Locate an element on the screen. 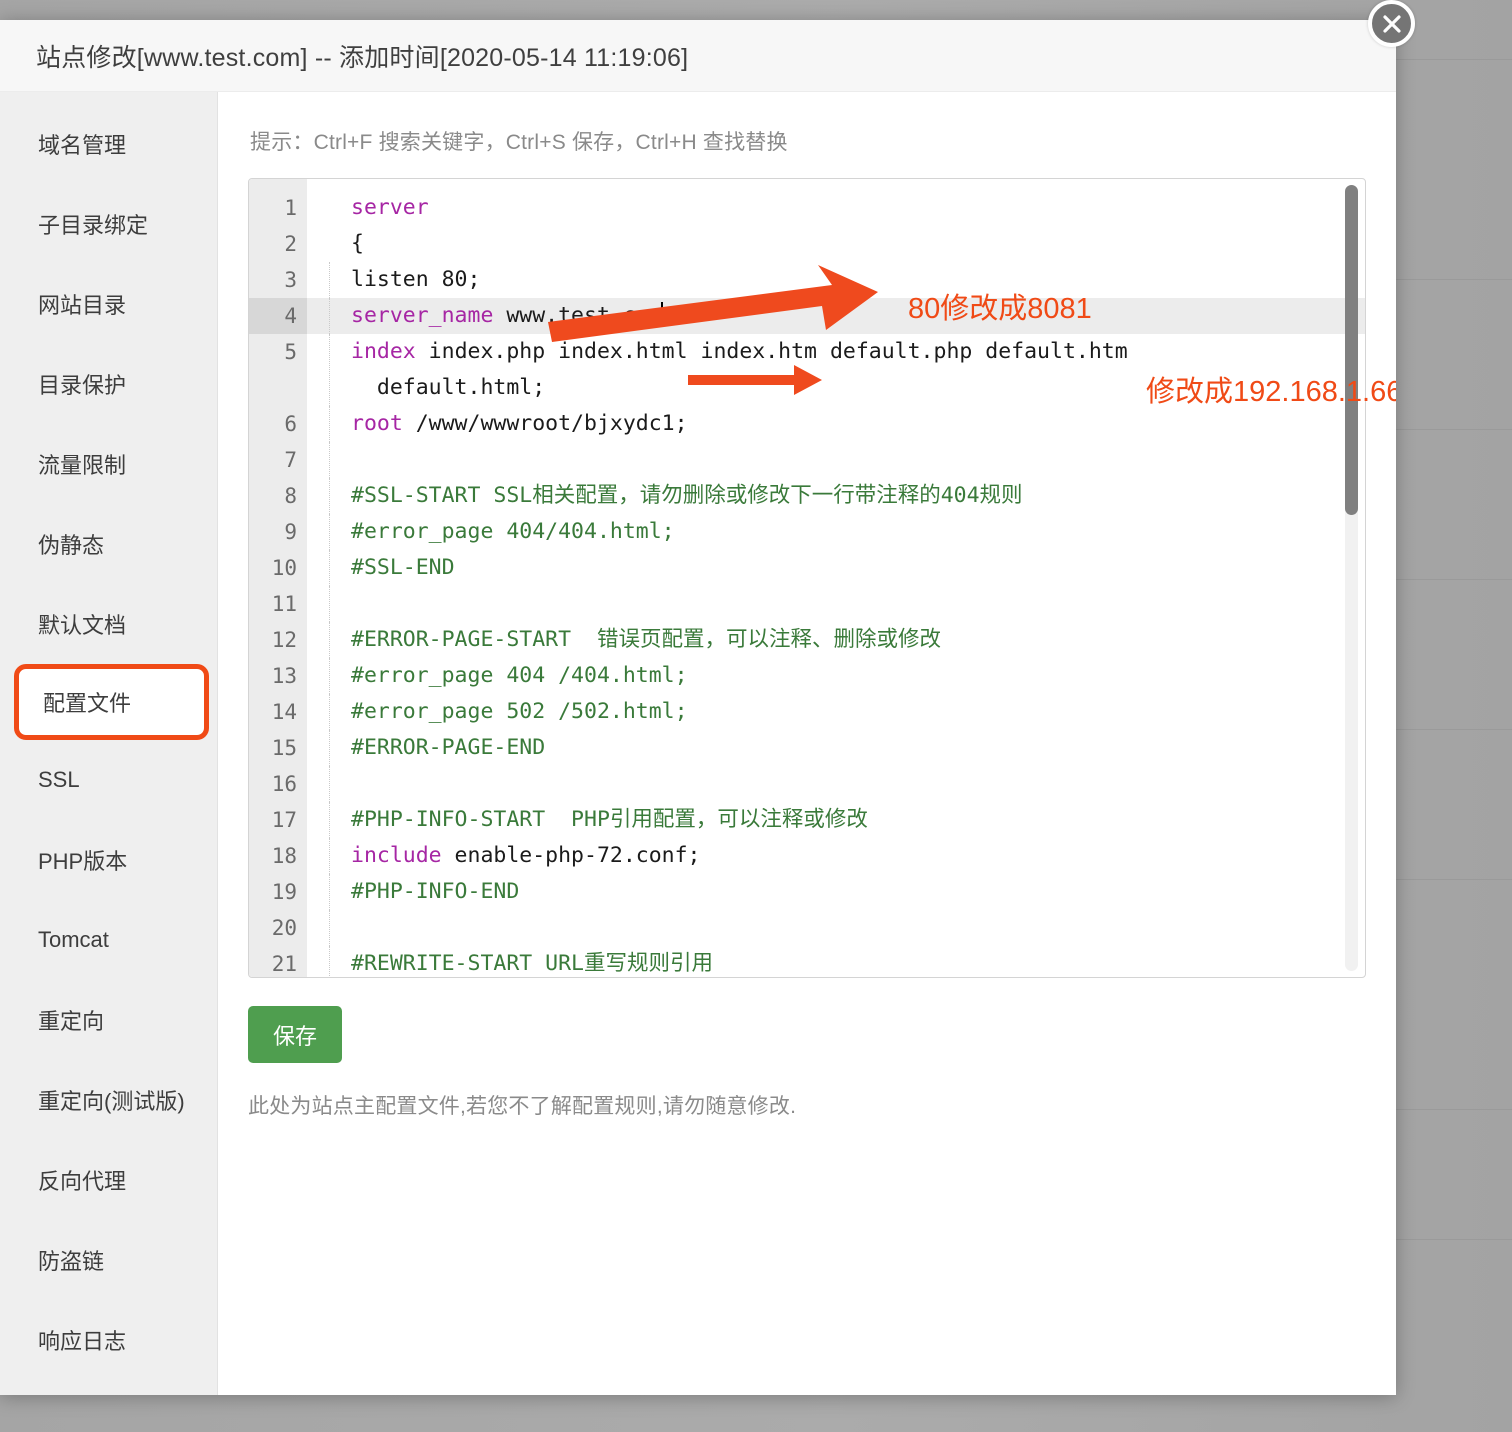 Image resolution: width=1512 pixels, height=1432 pixels. line-number-continuation: . is located at coordinates (273, 388).